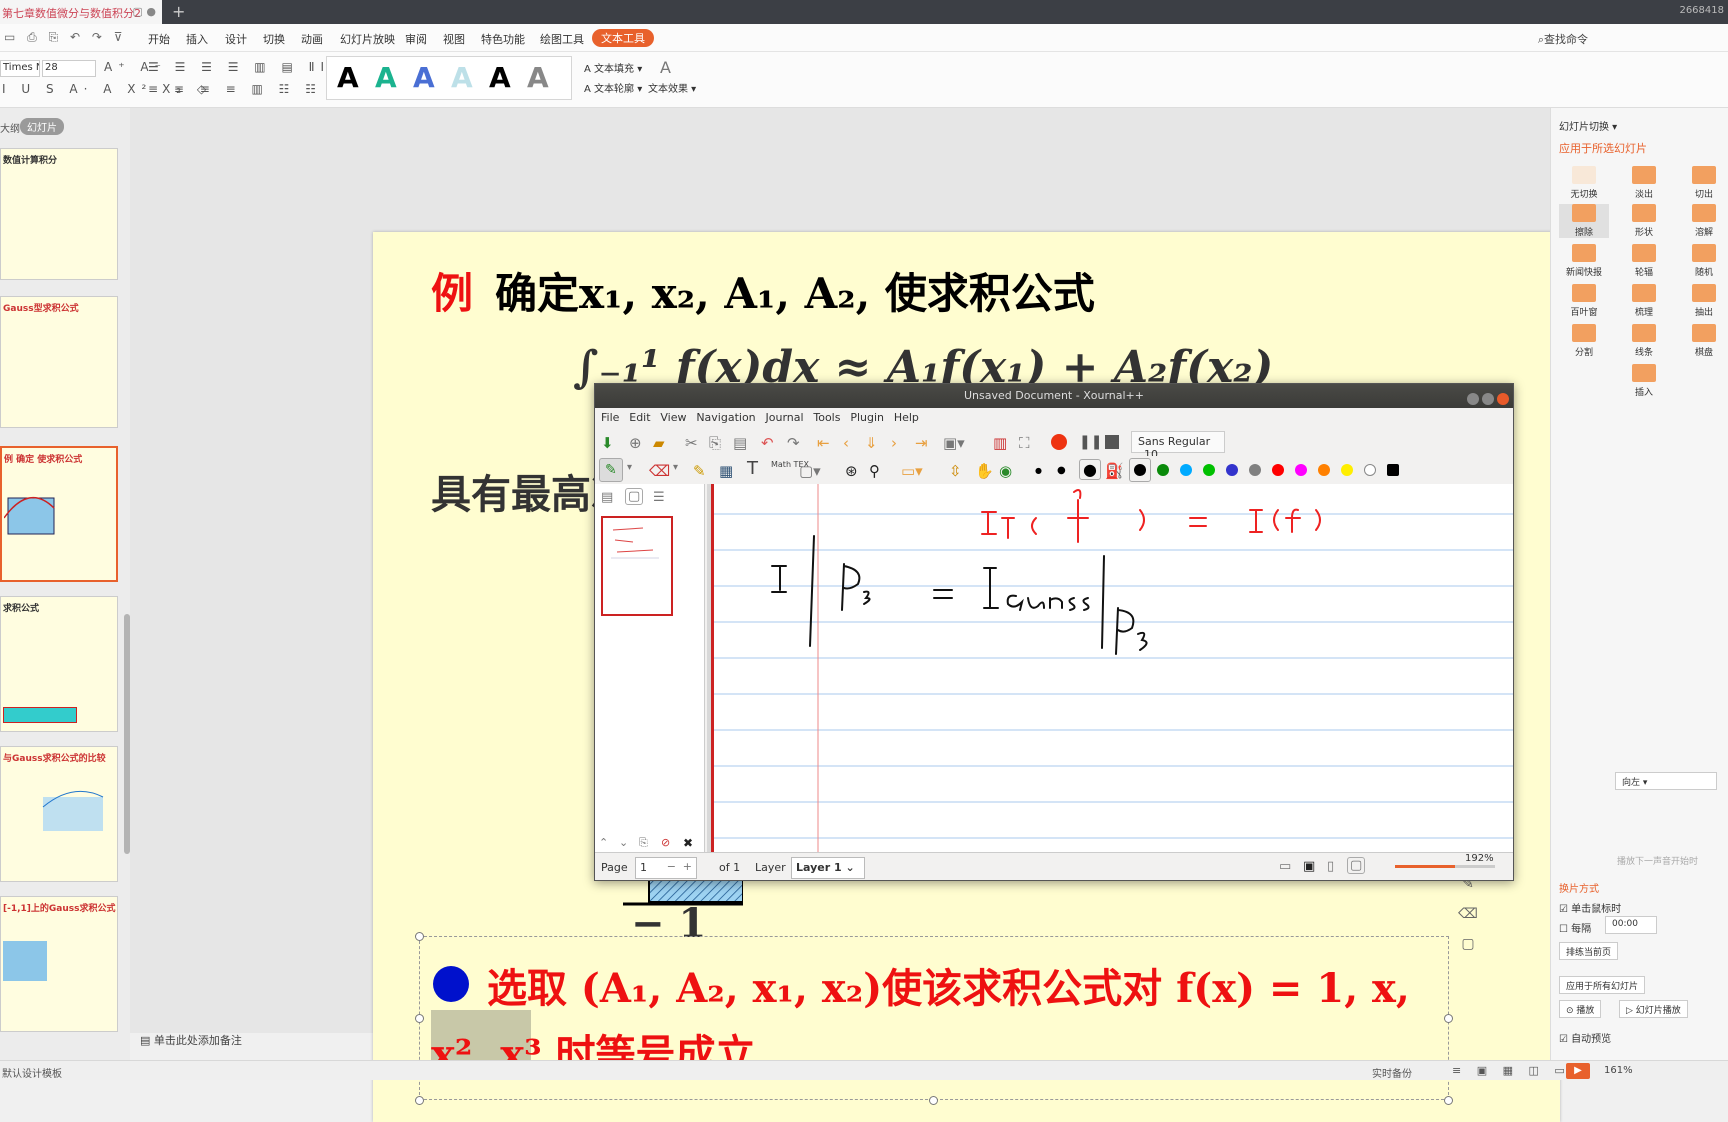  Describe the element at coordinates (59, 814) in the screenshot. I see `slide-thumbnail: 与Gauss求积公式的比较` at that location.